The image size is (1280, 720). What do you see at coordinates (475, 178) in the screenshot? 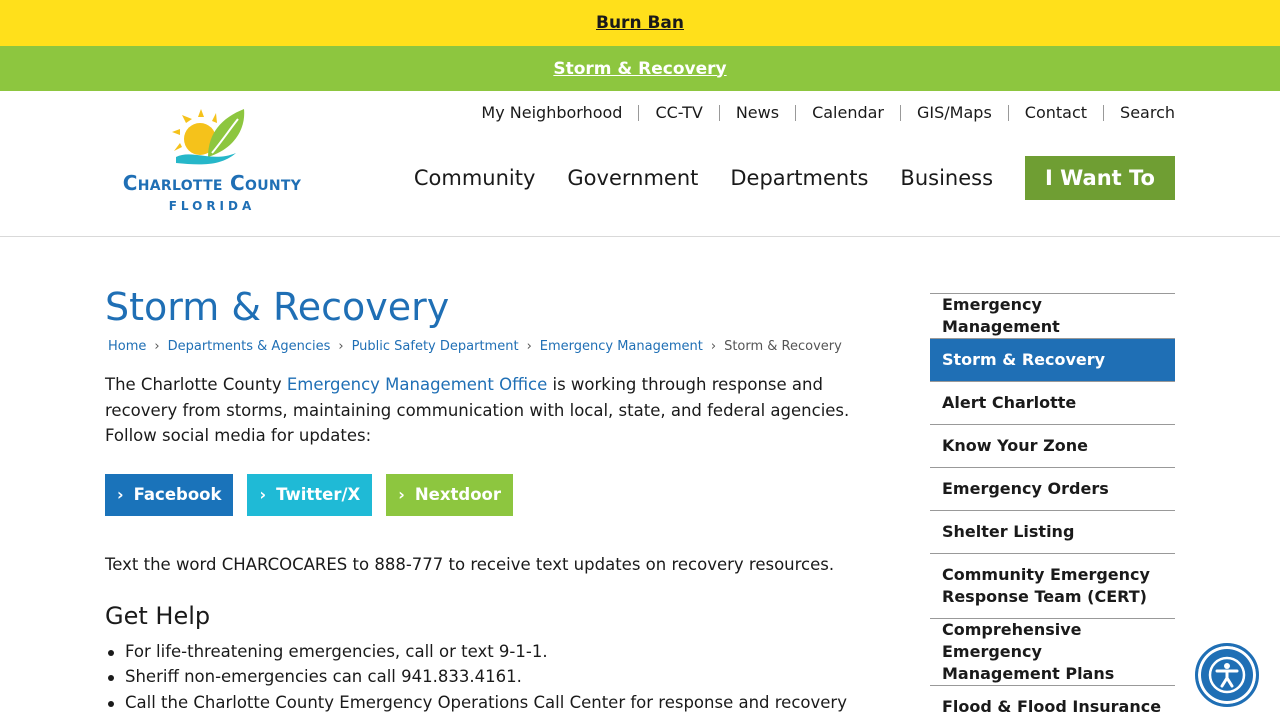
I see `main-nav-community: Community` at bounding box center [475, 178].